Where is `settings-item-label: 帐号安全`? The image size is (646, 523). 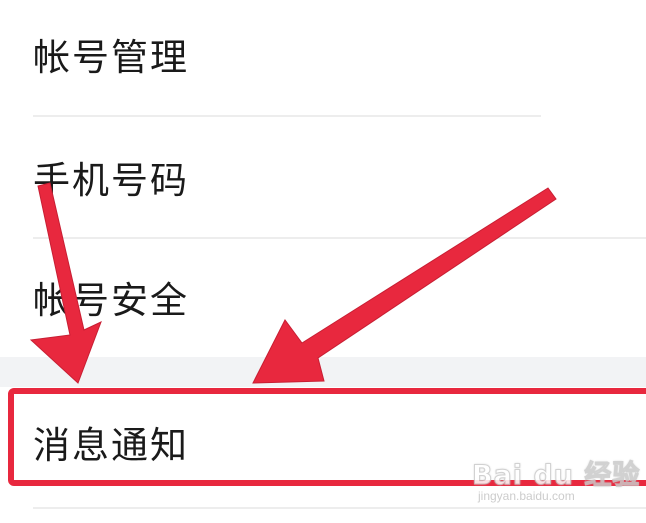
settings-item-label: 帐号安全 is located at coordinates (111, 300).